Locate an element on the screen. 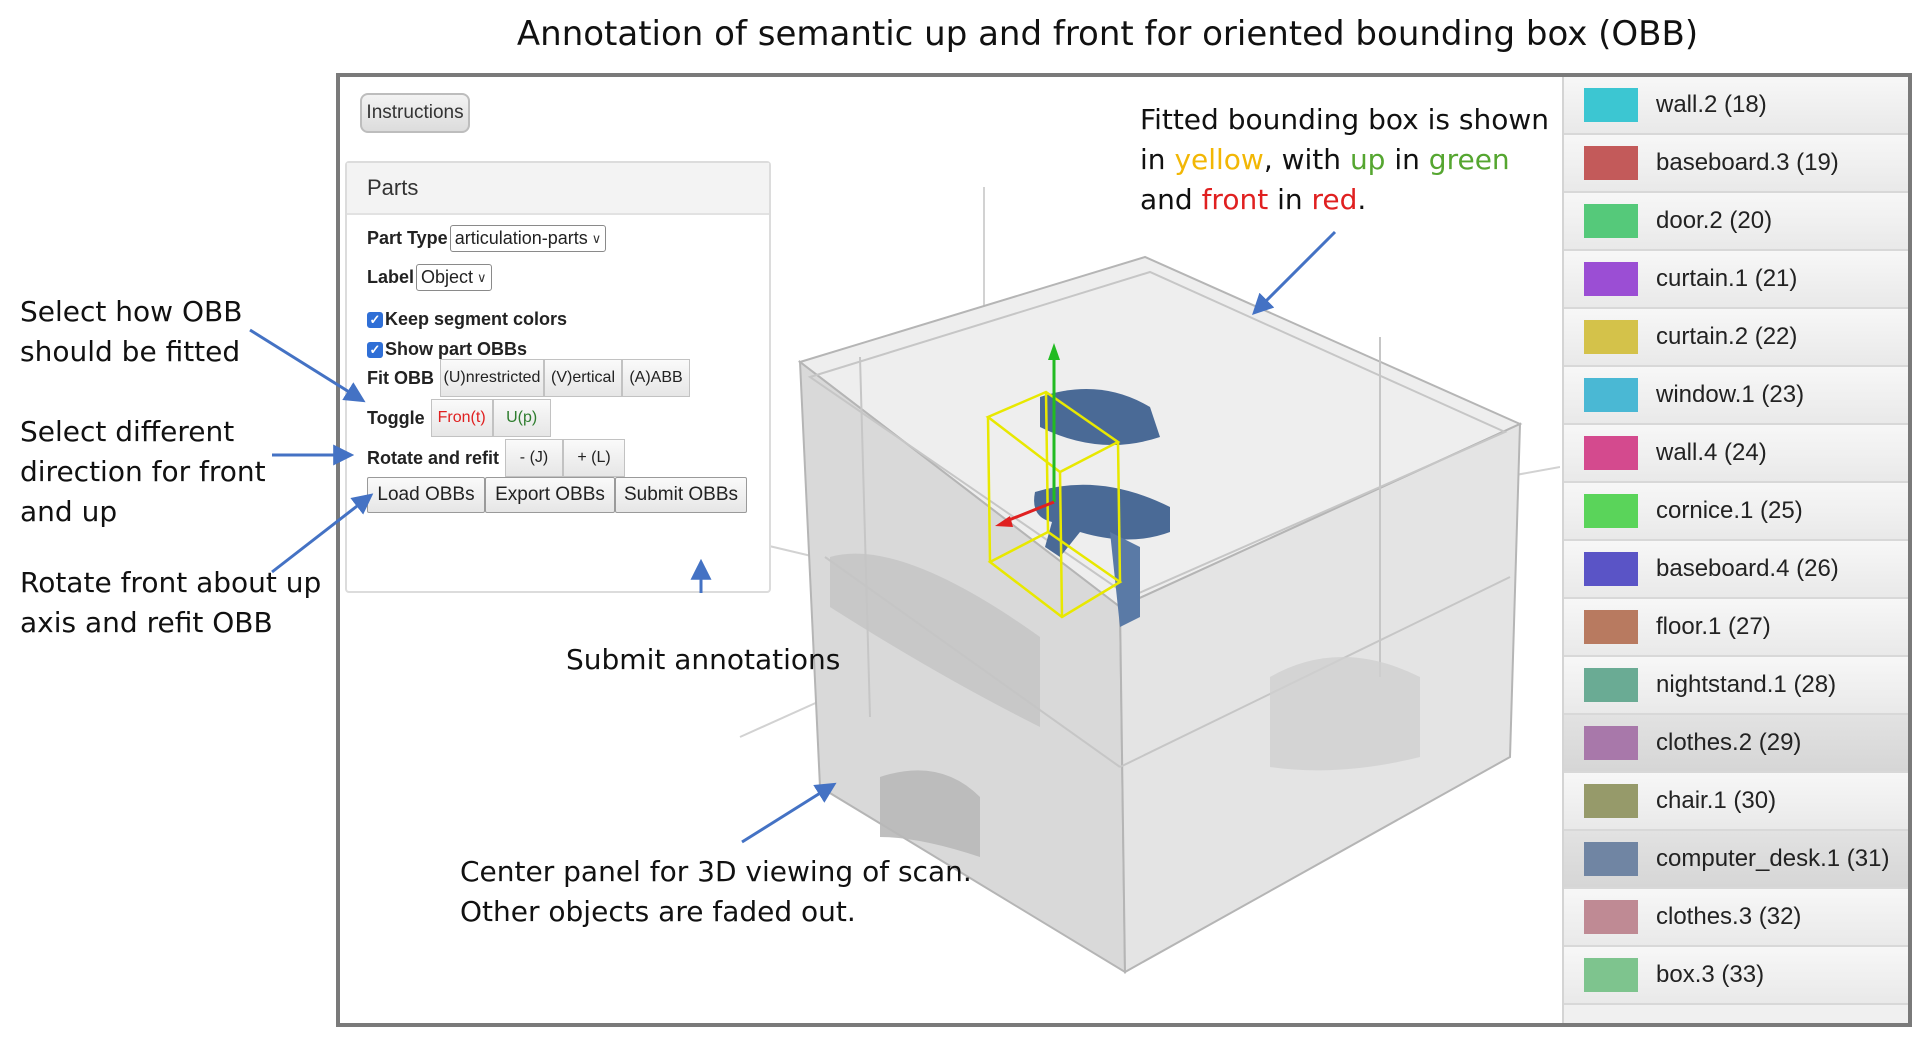 Image resolution: width=1915 pixels, height=1040 pixels. segment-list-item: window.1 (23) is located at coordinates (1736, 396).